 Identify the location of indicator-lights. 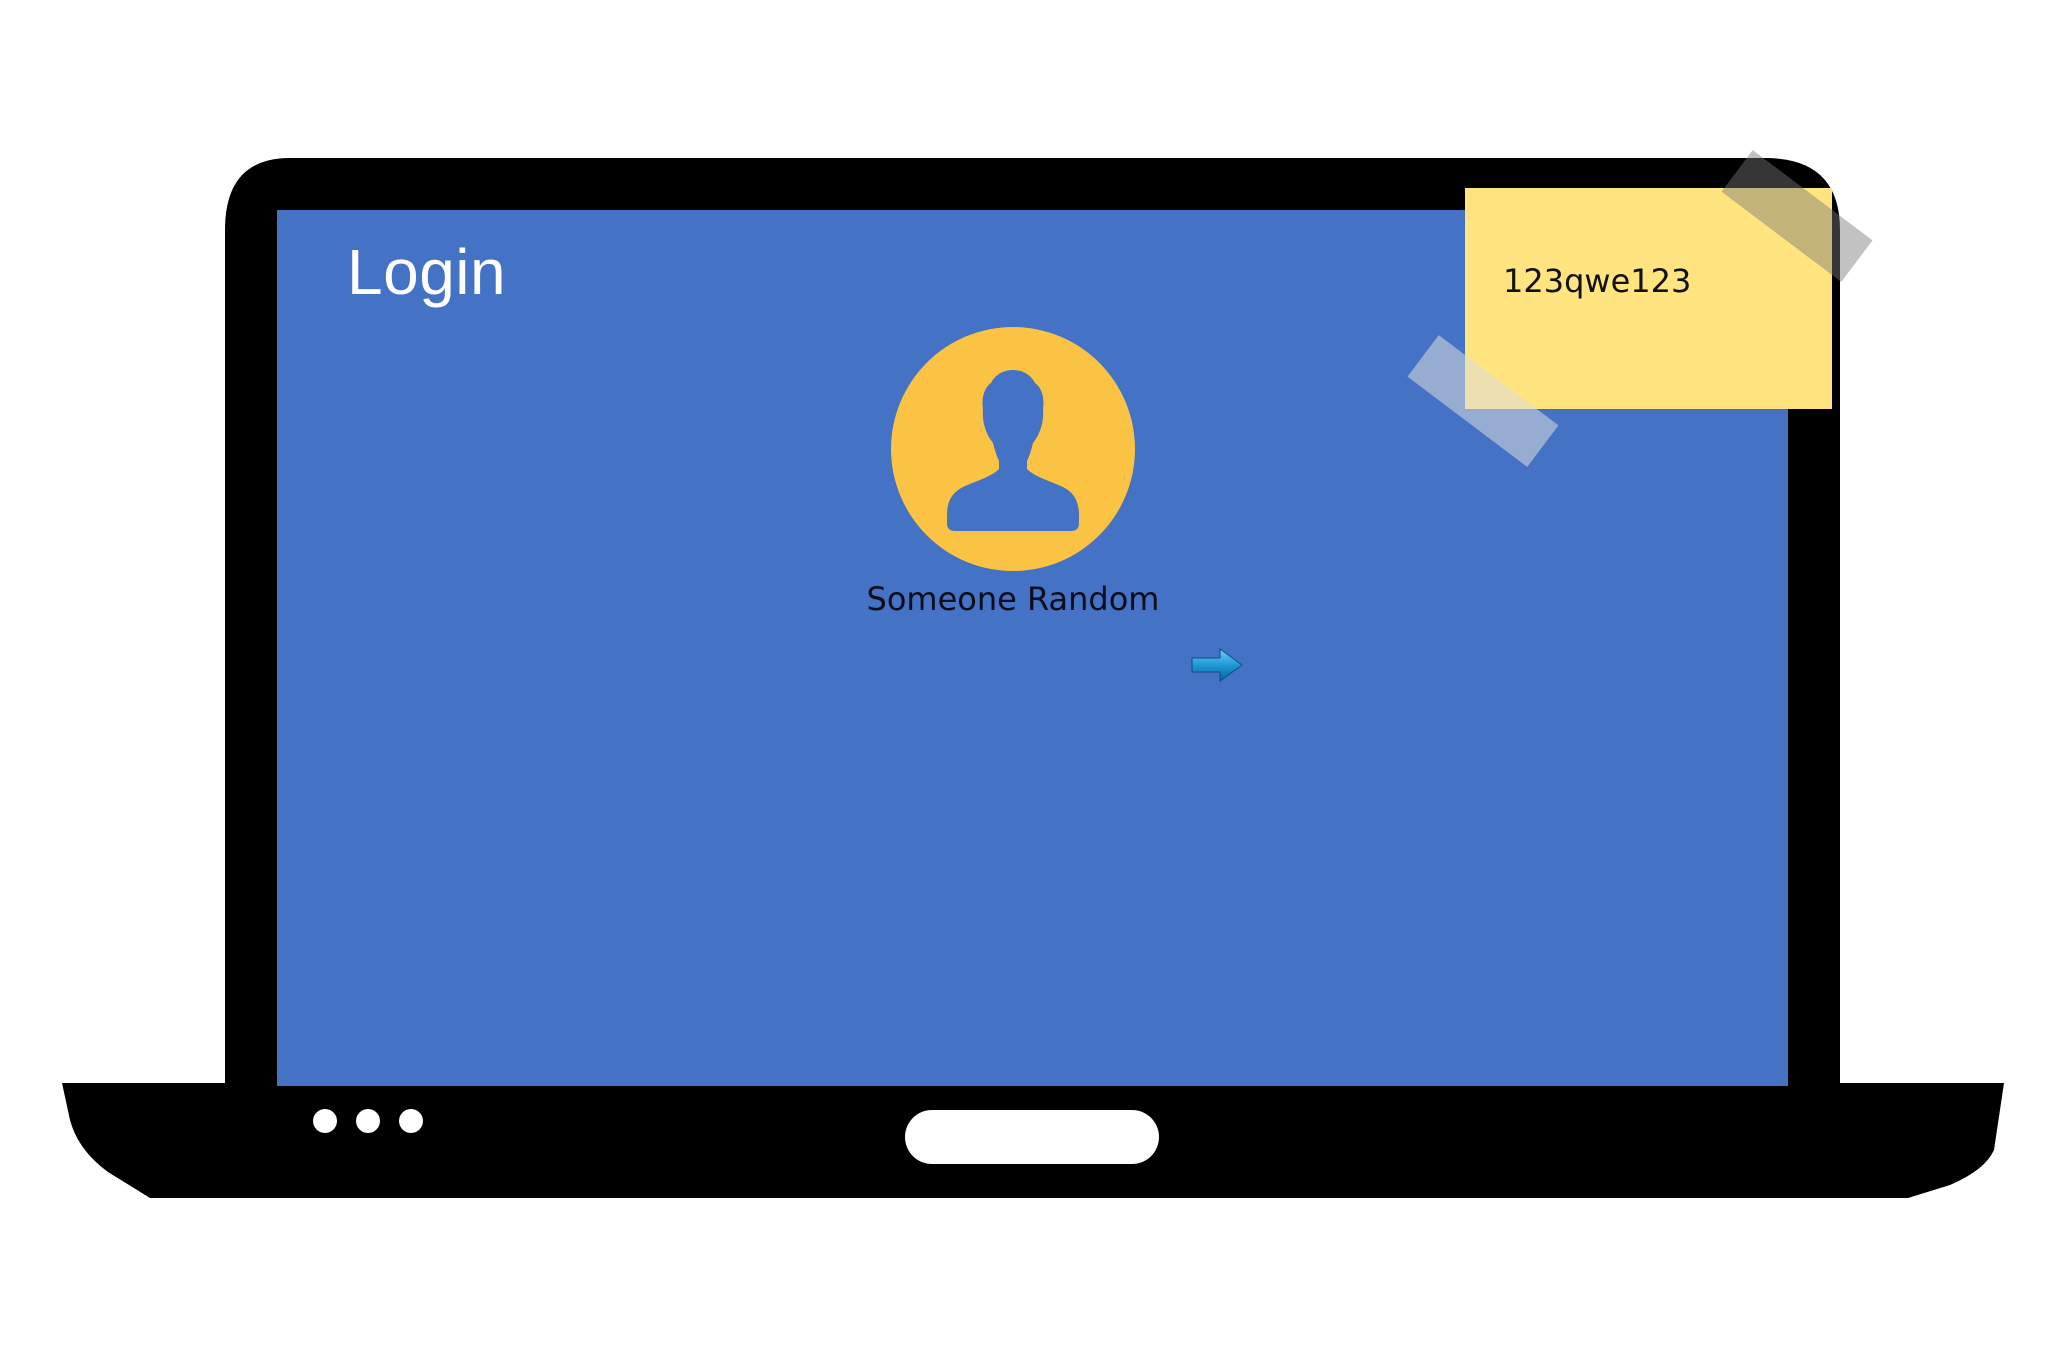
(368, 1121).